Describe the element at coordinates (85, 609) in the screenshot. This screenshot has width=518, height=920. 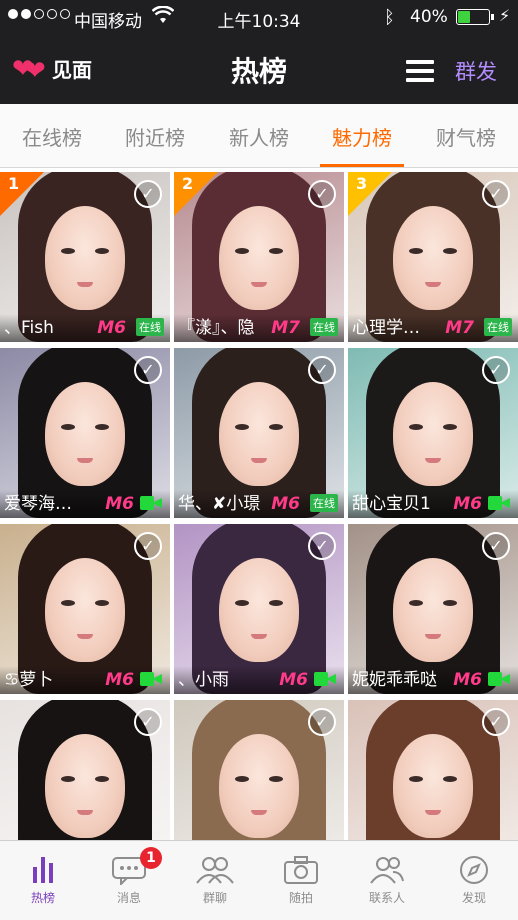
I see `user-card: ✓ ♋萝卜 M6` at that location.